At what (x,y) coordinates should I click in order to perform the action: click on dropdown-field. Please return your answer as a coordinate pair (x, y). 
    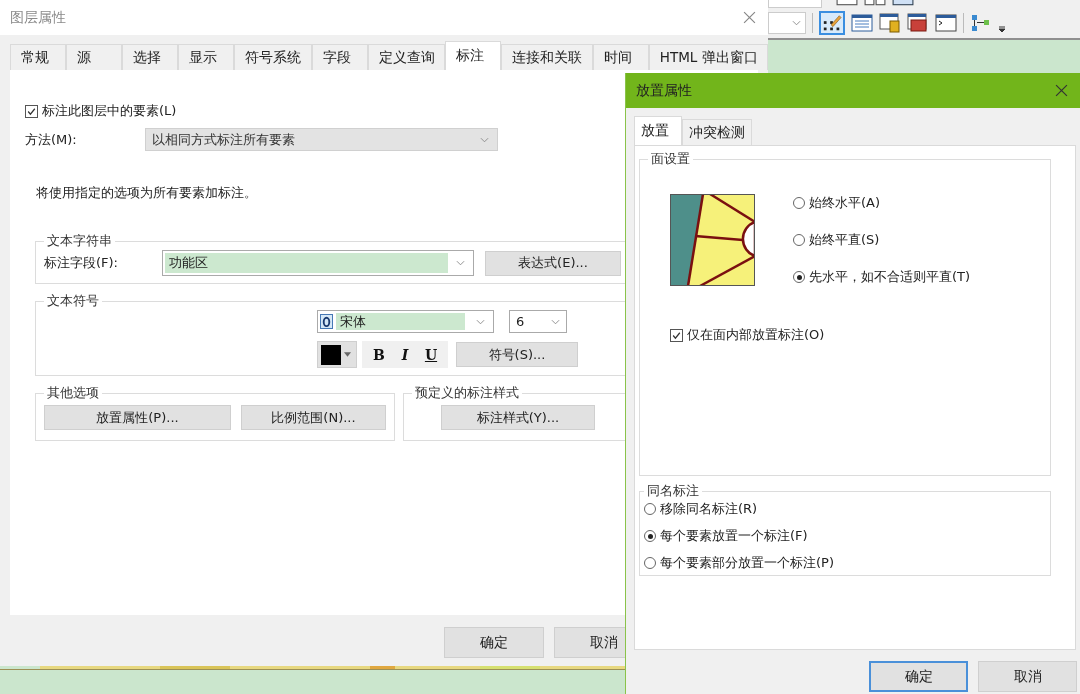
    Looking at the image, I should click on (787, 23).